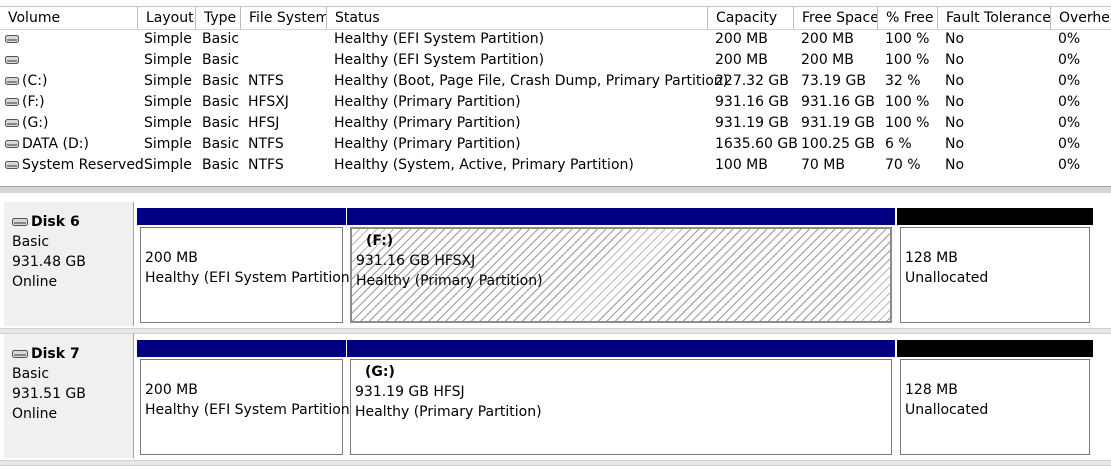  Describe the element at coordinates (1081, 18) in the screenshot. I see `column-header-overhead: Overhea` at that location.